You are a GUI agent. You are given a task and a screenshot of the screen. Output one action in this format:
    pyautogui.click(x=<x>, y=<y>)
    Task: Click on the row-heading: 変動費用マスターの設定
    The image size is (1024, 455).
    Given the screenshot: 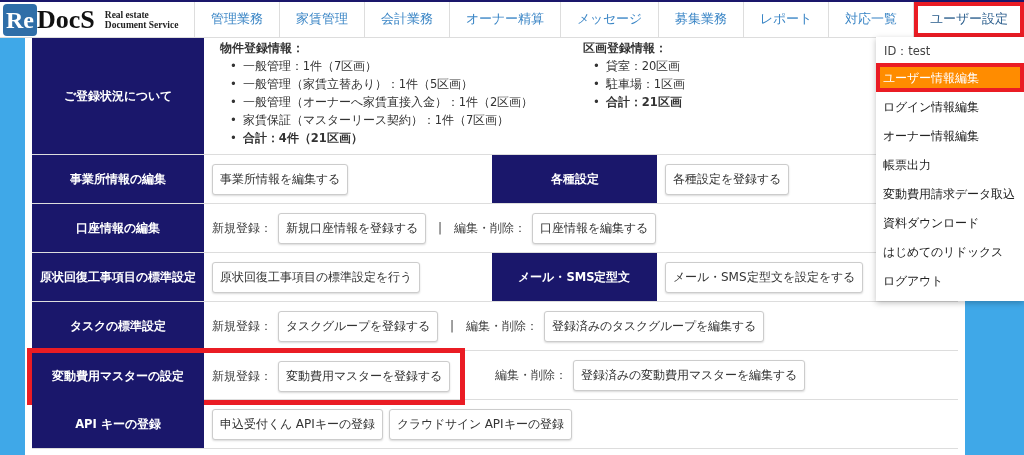 What is the action you would take?
    pyautogui.click(x=118, y=376)
    